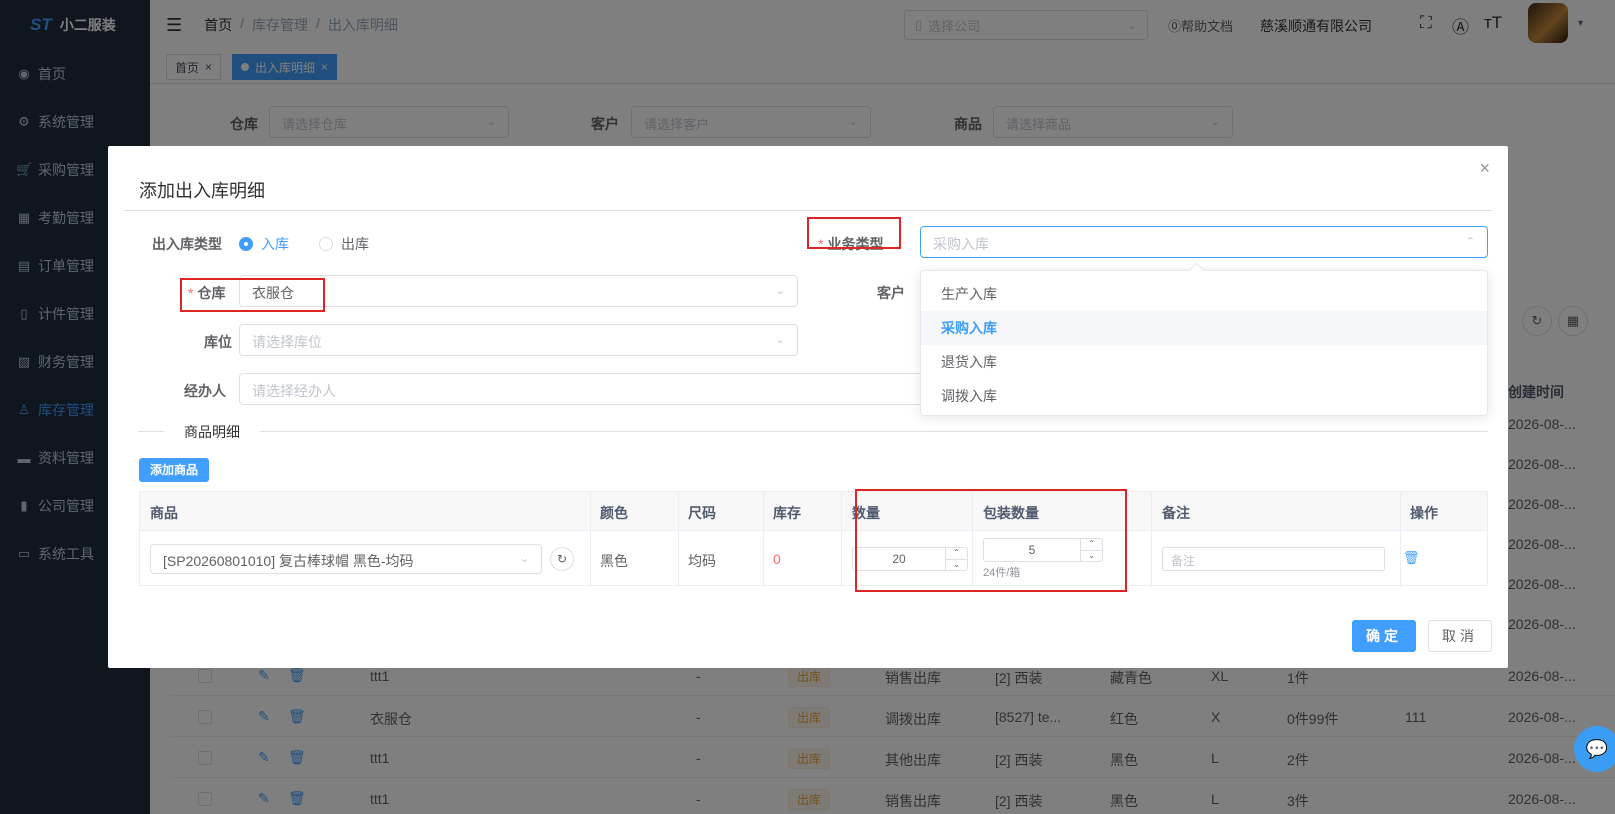 This screenshot has width=1615, height=814. What do you see at coordinates (961, 244) in the screenshot?
I see `placeholder: 采购入库` at bounding box center [961, 244].